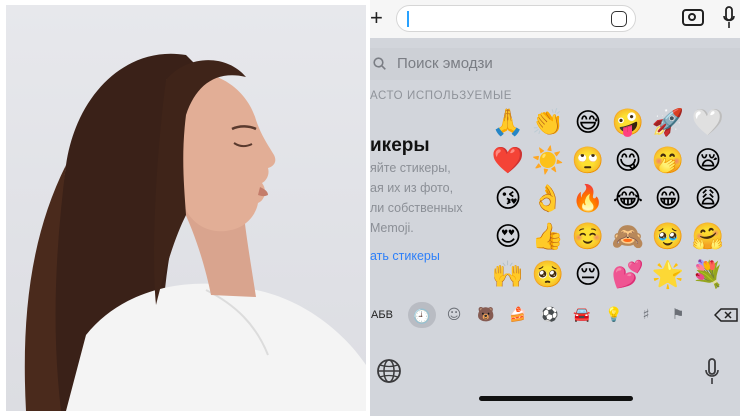 The height and width of the screenshot is (416, 740). I want to click on message-bar: +, so click(555, 19).